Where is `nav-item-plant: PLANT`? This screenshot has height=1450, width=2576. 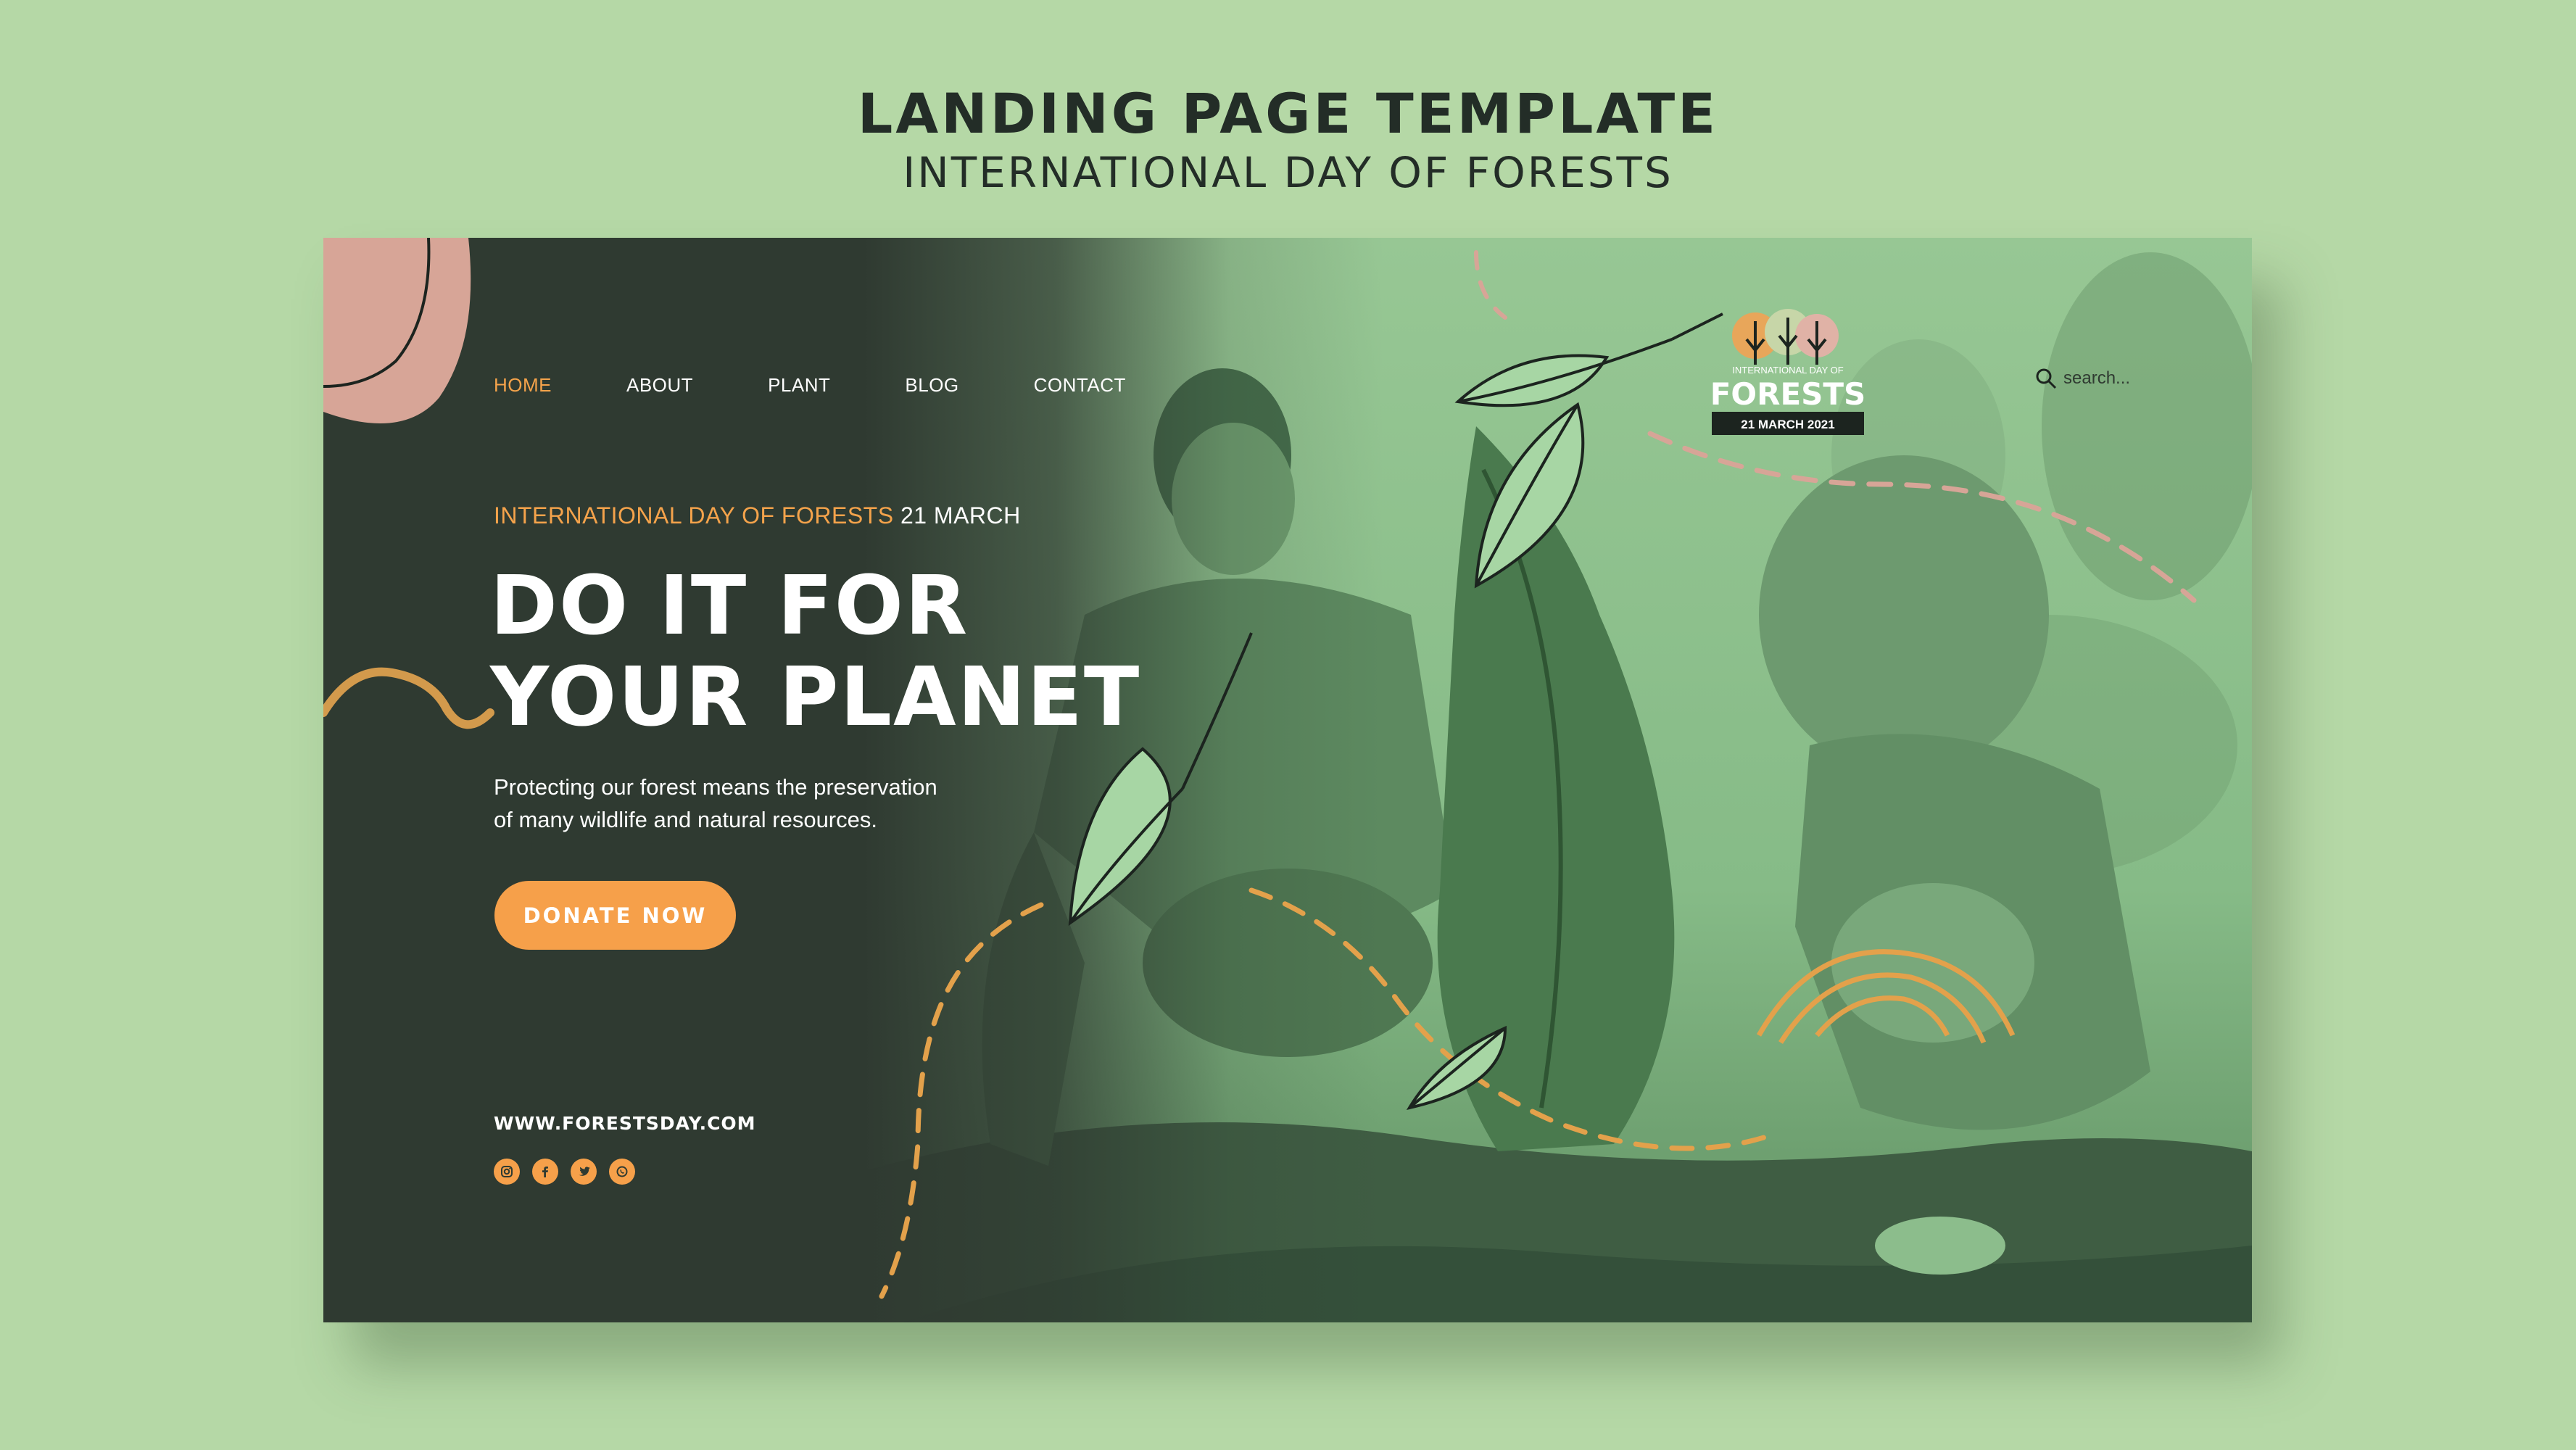
nav-item-plant: PLANT is located at coordinates (799, 385).